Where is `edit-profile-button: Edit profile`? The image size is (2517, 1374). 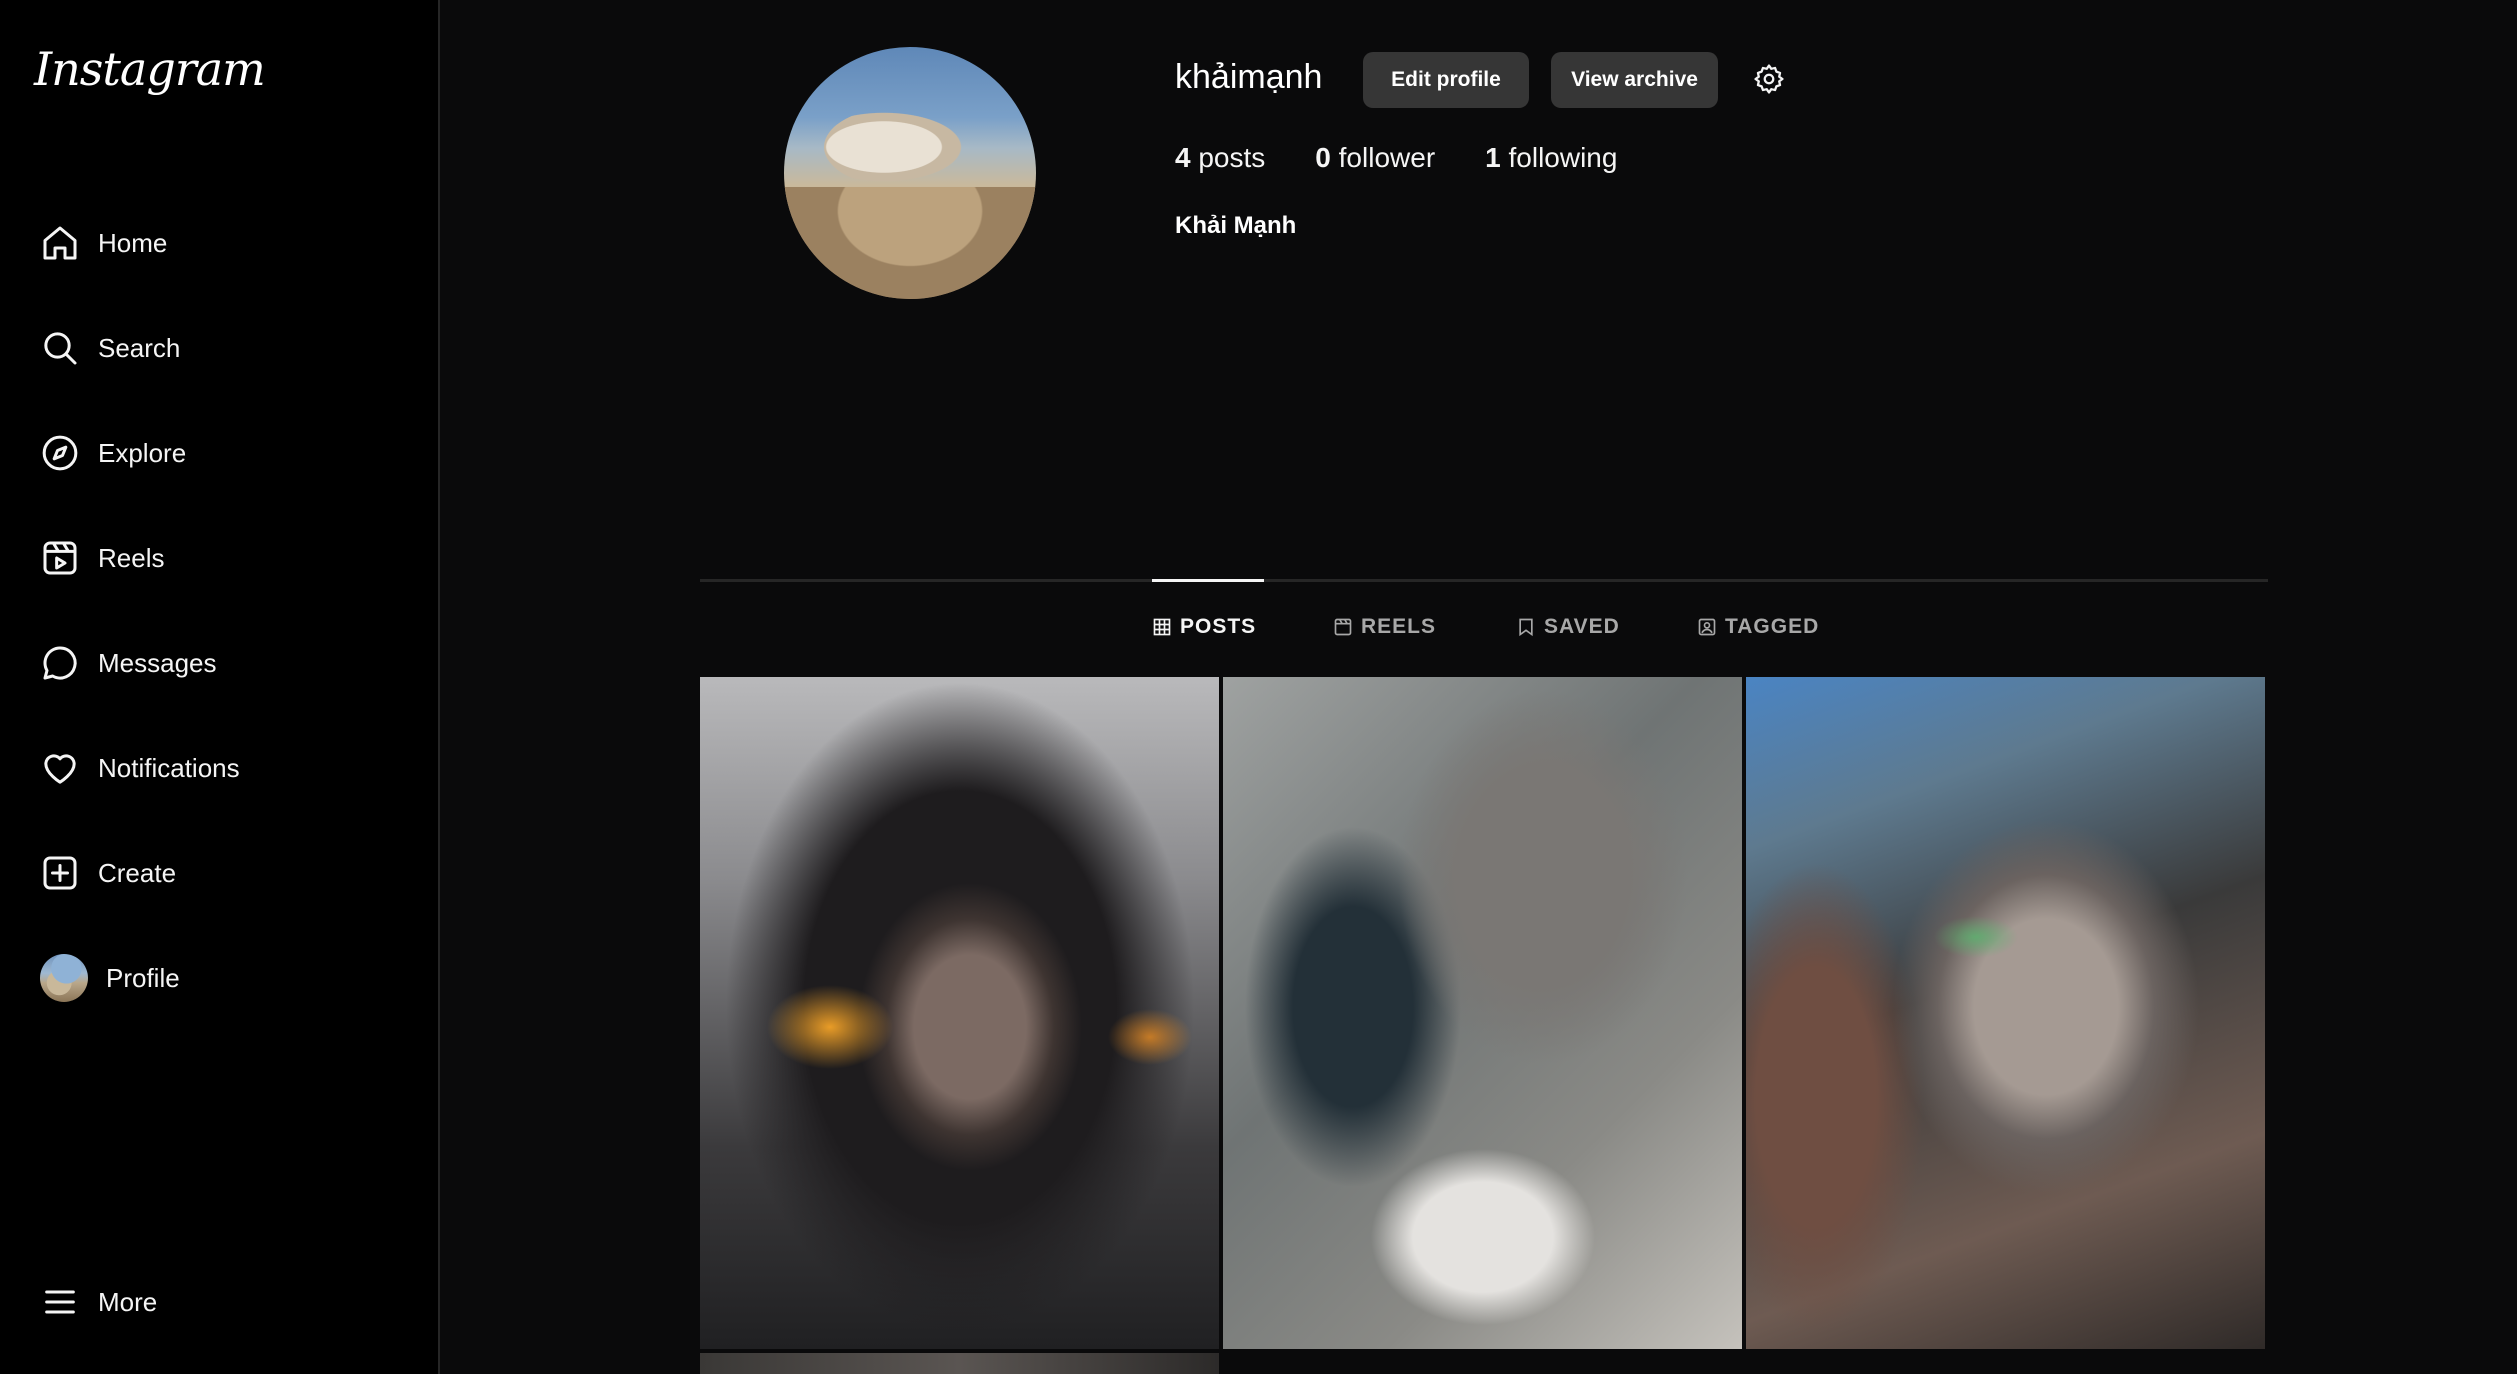
edit-profile-button: Edit profile is located at coordinates (1446, 80).